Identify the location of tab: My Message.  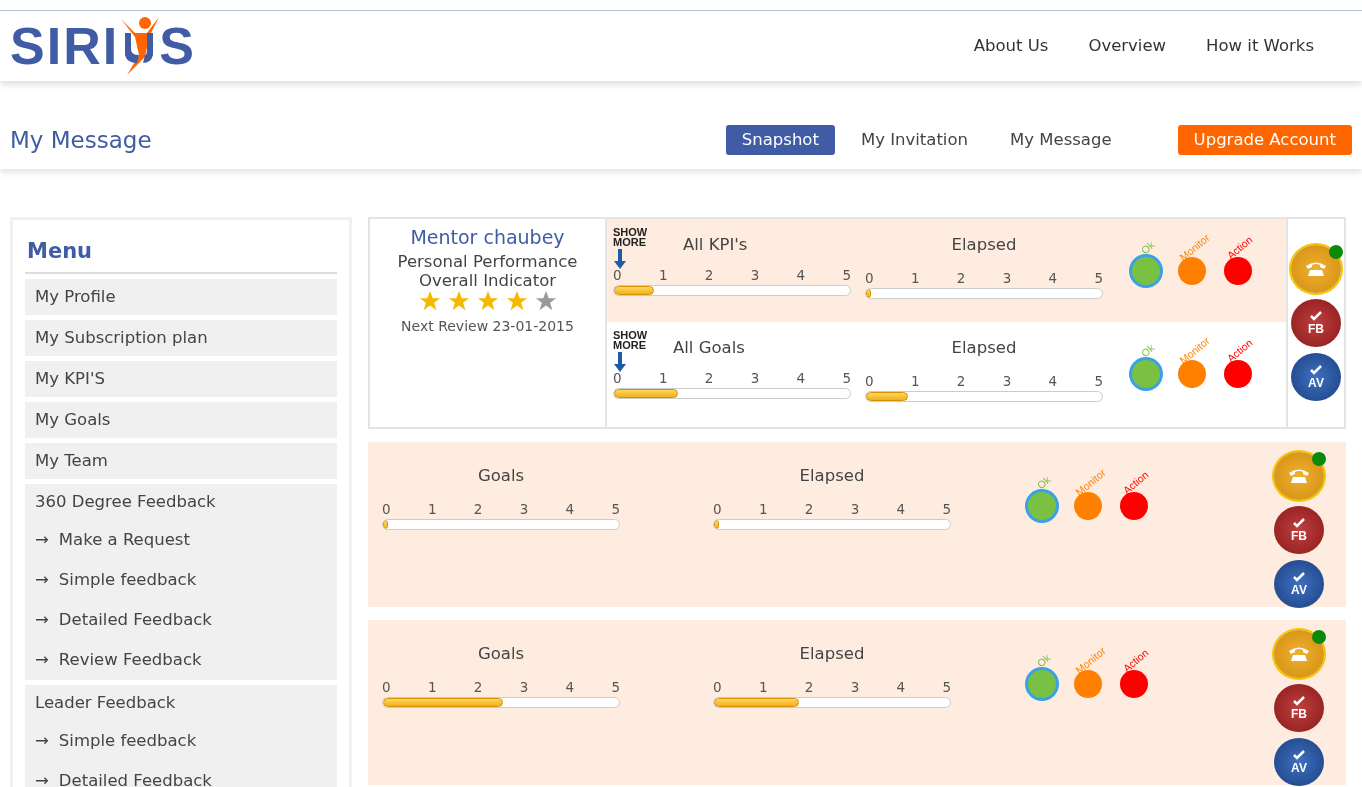
(1061, 140).